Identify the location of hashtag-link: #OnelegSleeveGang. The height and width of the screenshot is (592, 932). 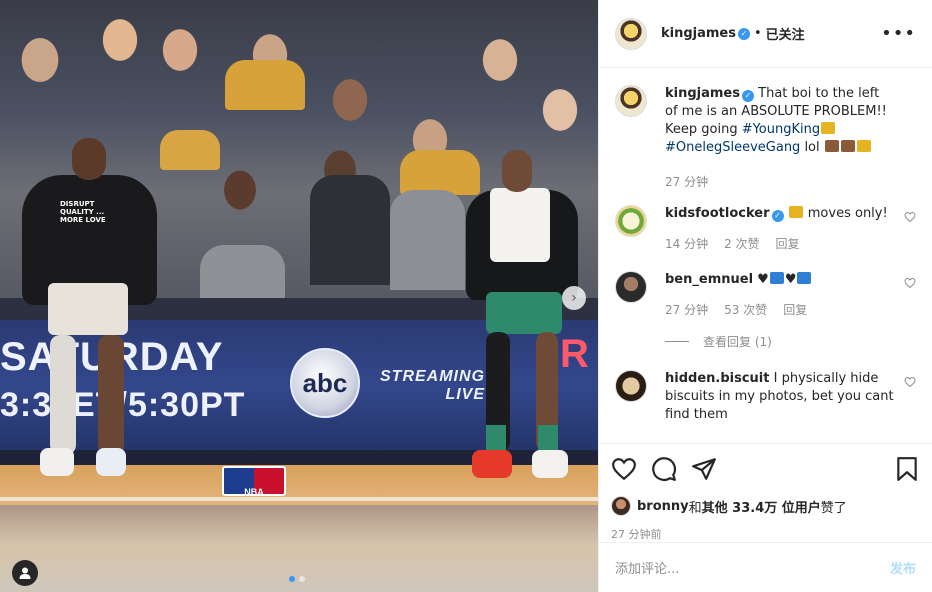
(732, 147).